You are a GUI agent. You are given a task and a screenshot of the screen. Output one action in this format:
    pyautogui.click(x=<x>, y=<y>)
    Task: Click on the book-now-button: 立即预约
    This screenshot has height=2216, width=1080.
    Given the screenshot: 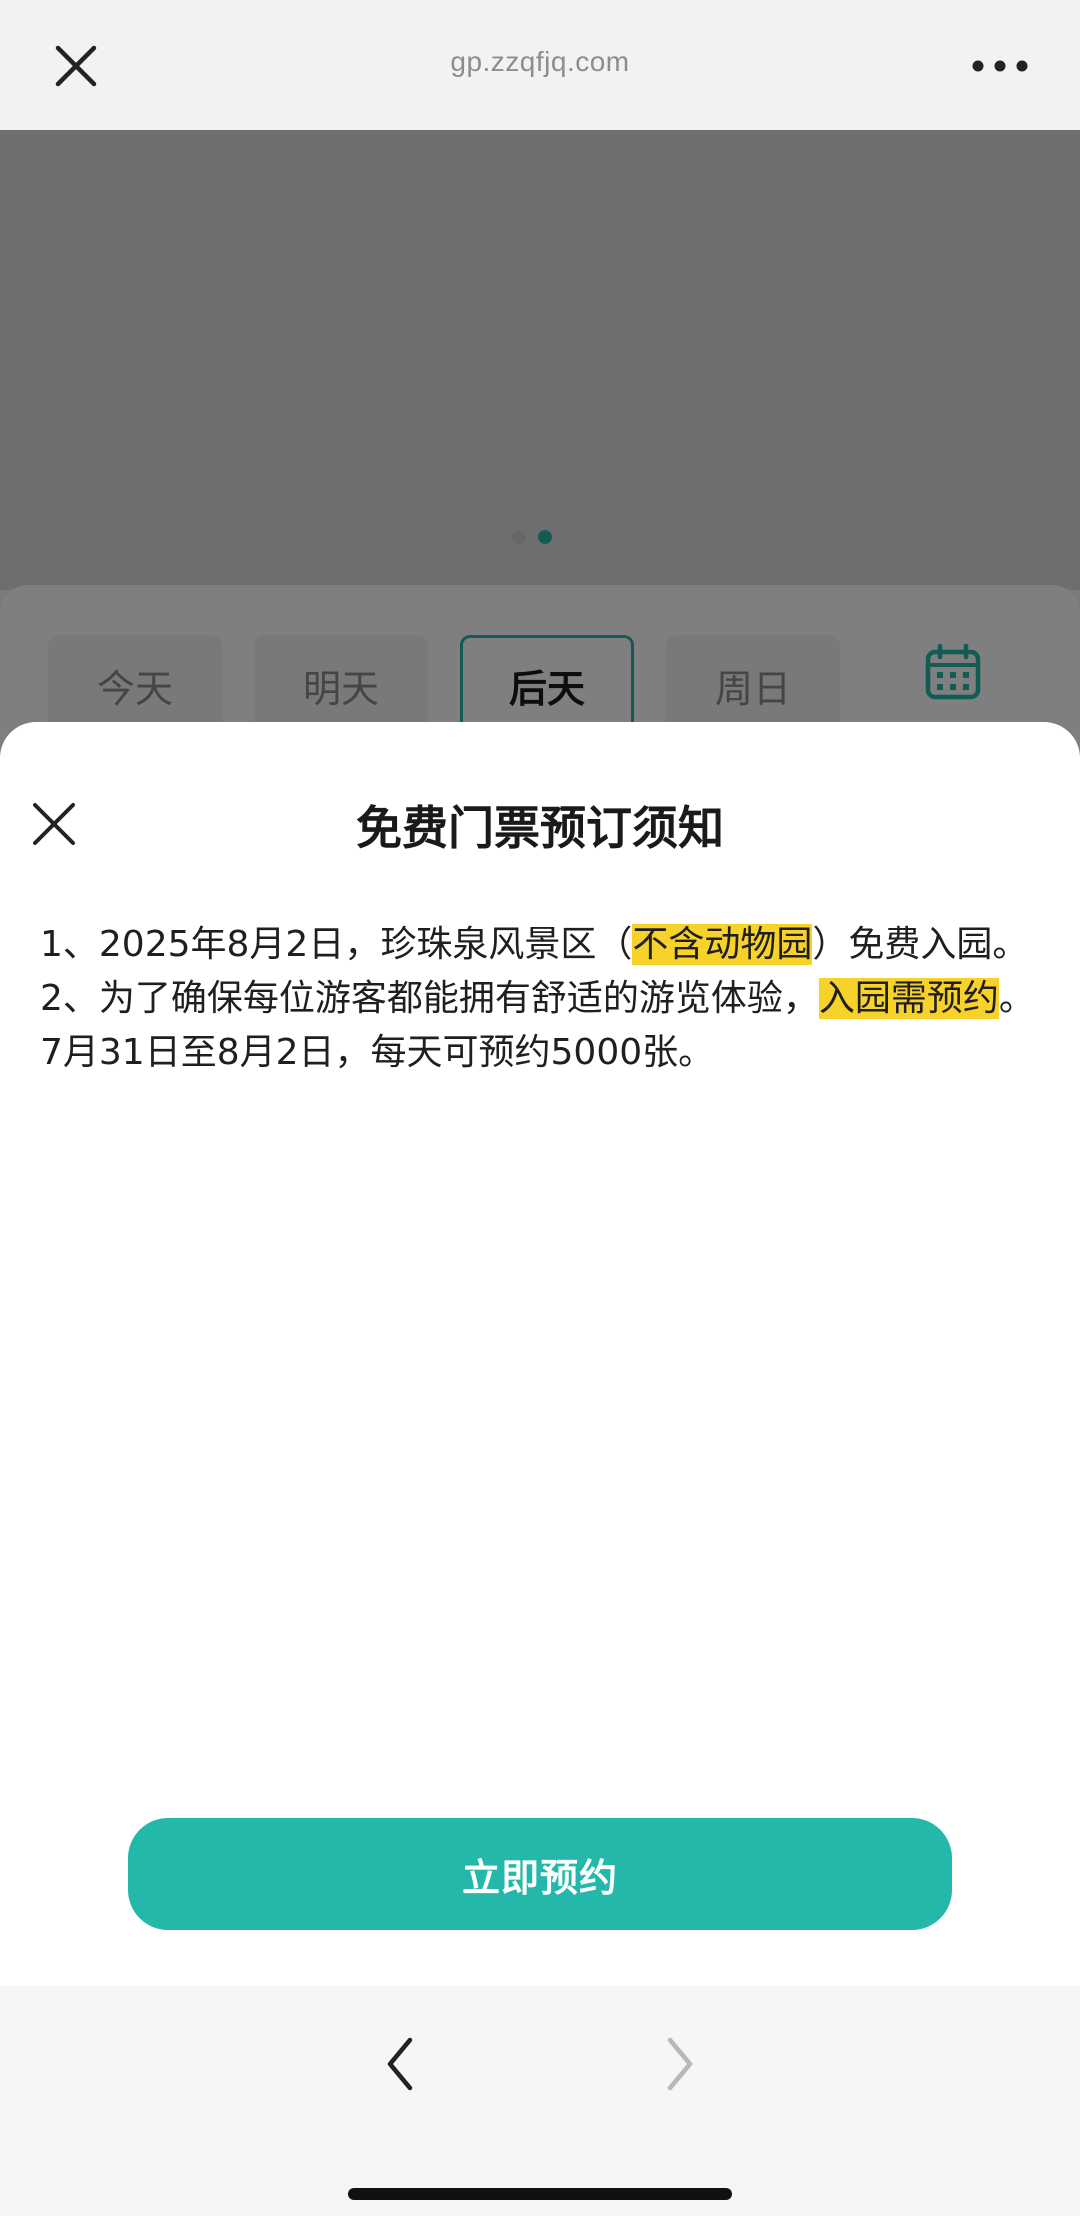 What is the action you would take?
    pyautogui.click(x=540, y=1874)
    